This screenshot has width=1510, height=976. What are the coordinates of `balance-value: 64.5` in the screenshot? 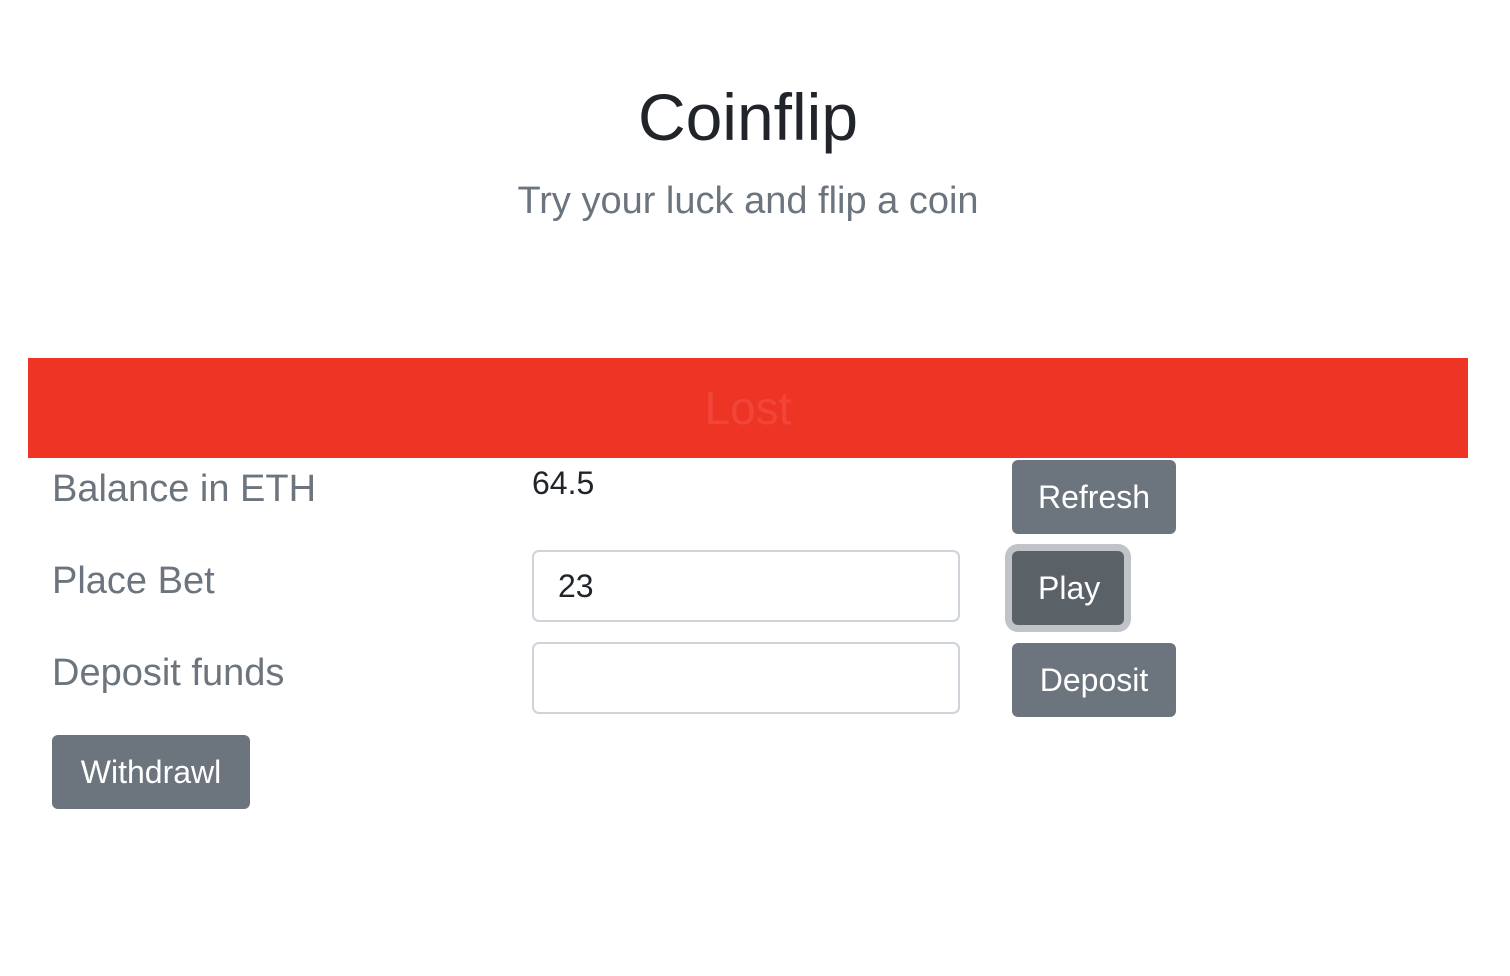 It's located at (563, 483).